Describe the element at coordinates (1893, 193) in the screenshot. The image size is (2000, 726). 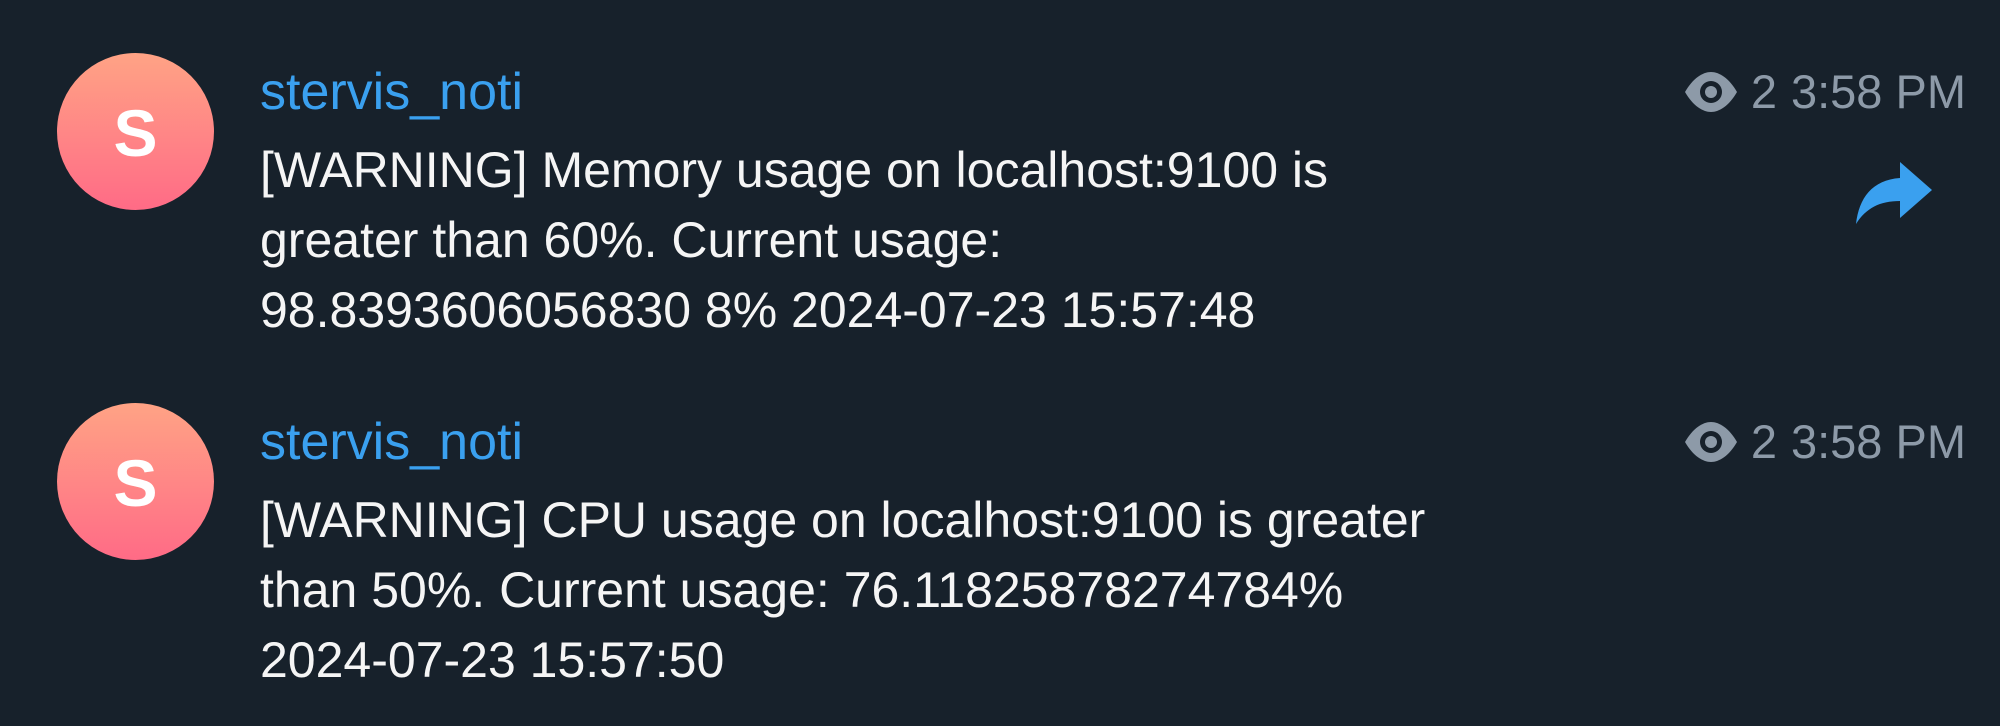
I see `forward-arrow-icon` at that location.